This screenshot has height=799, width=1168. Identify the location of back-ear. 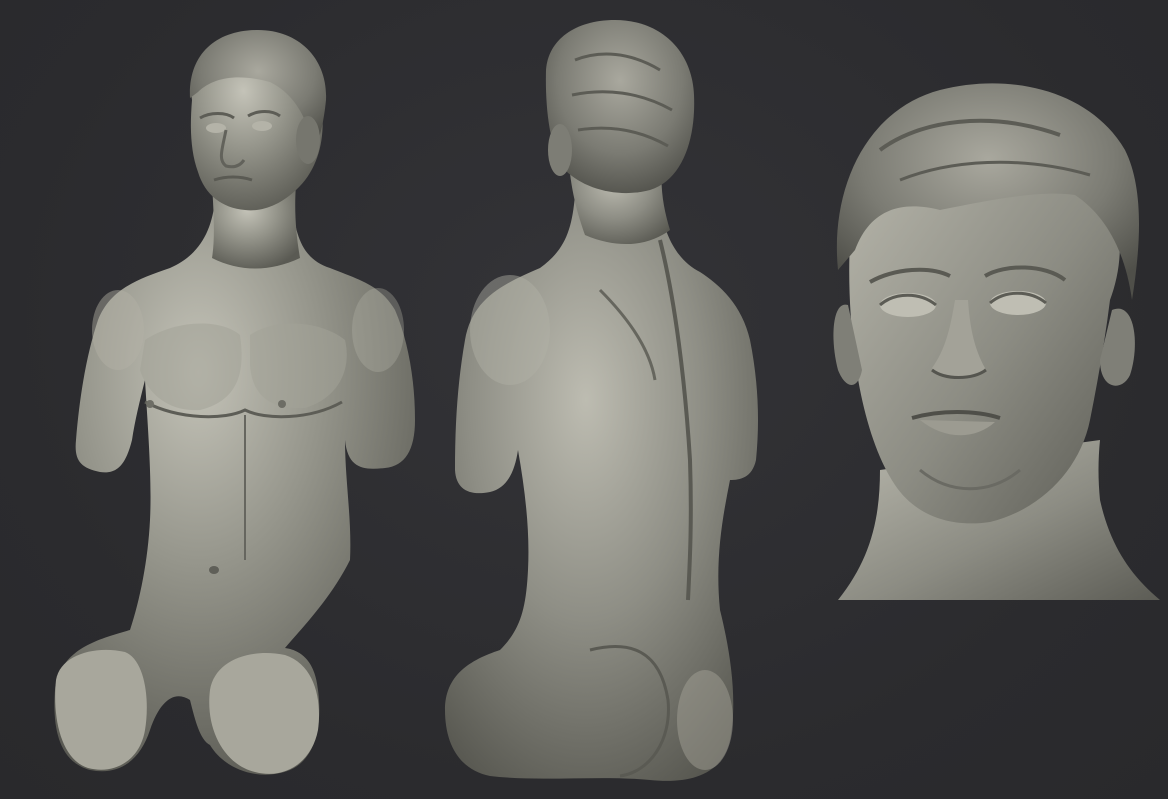
(560, 150).